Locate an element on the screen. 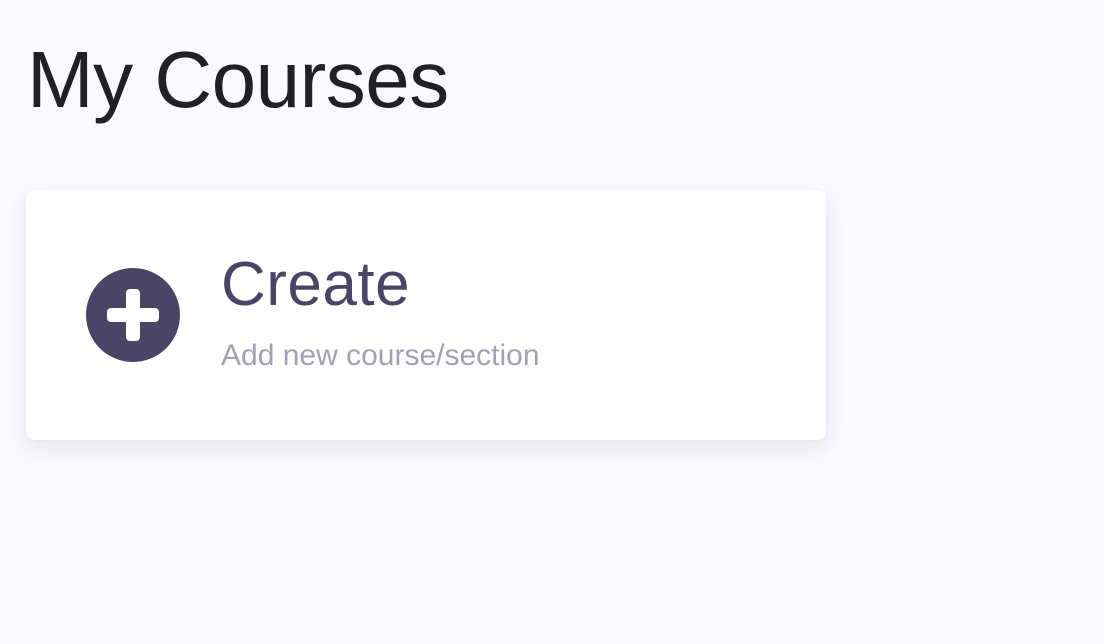 The height and width of the screenshot is (644, 1104). page-title: My Courses is located at coordinates (238, 79).